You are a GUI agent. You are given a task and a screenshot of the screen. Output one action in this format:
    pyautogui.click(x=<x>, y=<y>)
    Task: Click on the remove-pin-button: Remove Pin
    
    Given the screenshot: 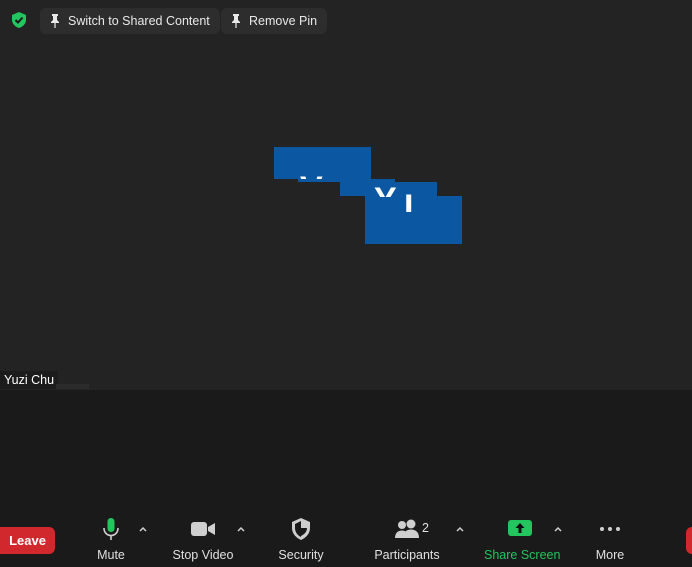 What is the action you would take?
    pyautogui.click(x=274, y=21)
    